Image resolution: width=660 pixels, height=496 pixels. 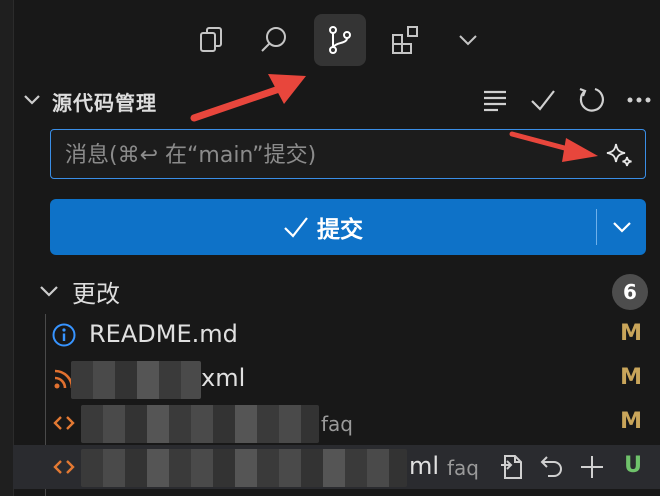 I want to click on sparkle-icon, so click(x=619, y=155).